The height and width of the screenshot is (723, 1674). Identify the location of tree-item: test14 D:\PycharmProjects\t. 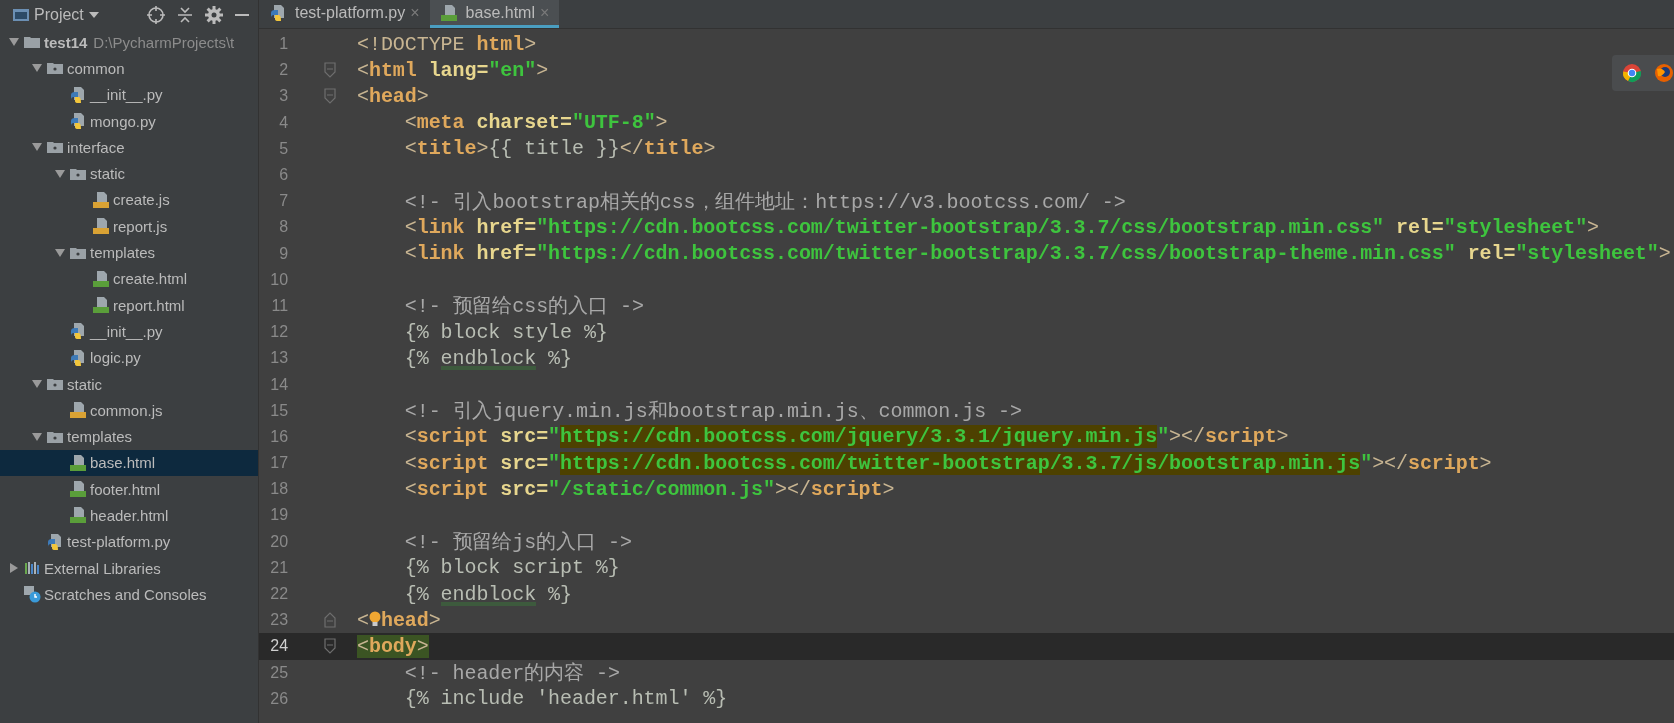
(129, 42).